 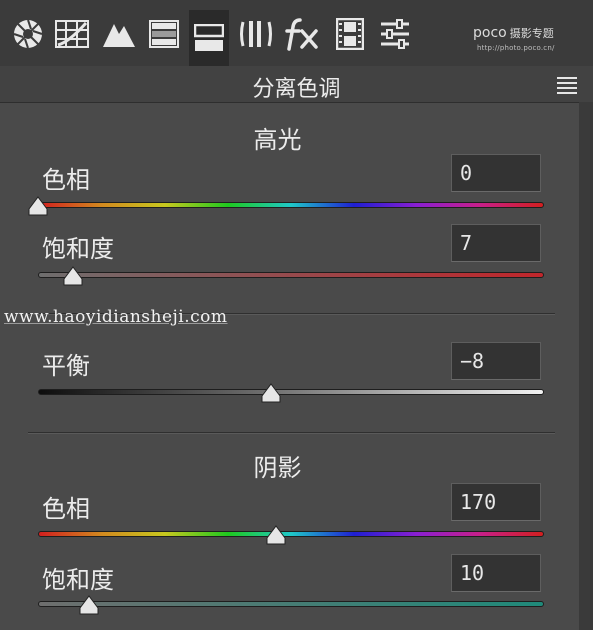 I want to click on lens-correction-icon, so click(x=256, y=34).